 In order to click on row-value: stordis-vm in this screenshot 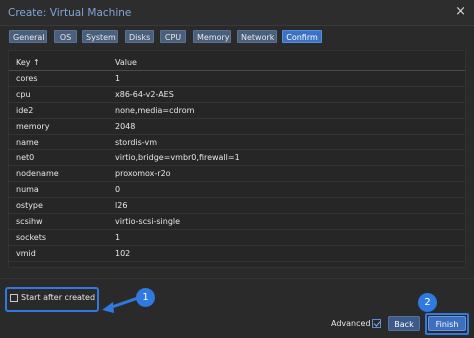, I will do `click(136, 142)`.